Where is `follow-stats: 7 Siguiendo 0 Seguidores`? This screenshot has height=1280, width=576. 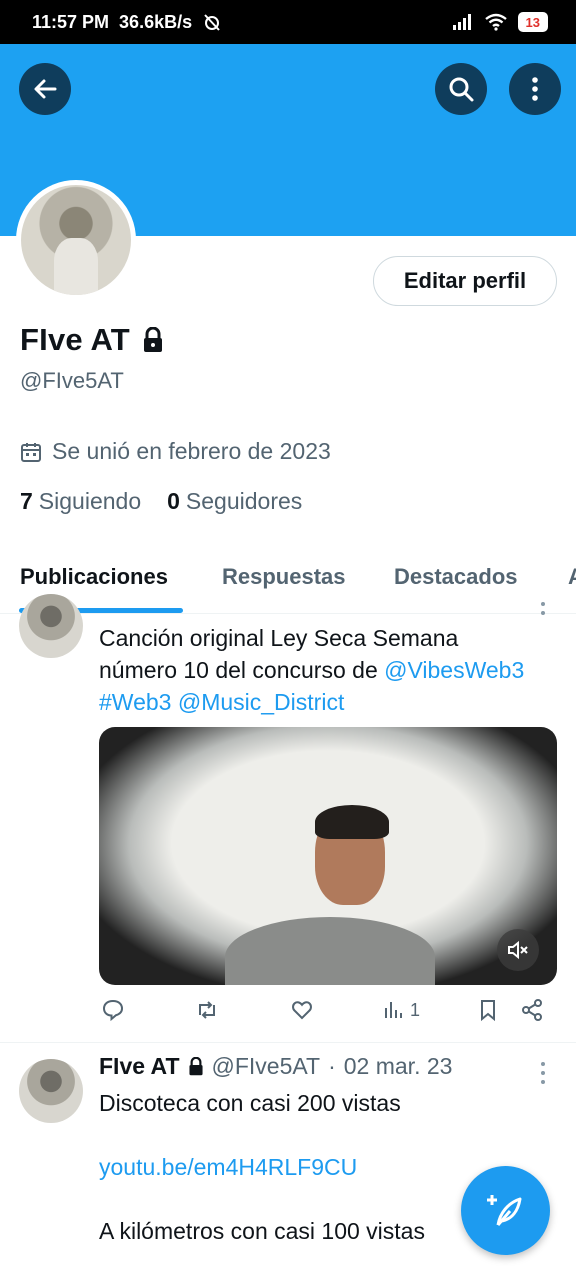 follow-stats: 7 Siguiendo 0 Seguidores is located at coordinates (161, 501).